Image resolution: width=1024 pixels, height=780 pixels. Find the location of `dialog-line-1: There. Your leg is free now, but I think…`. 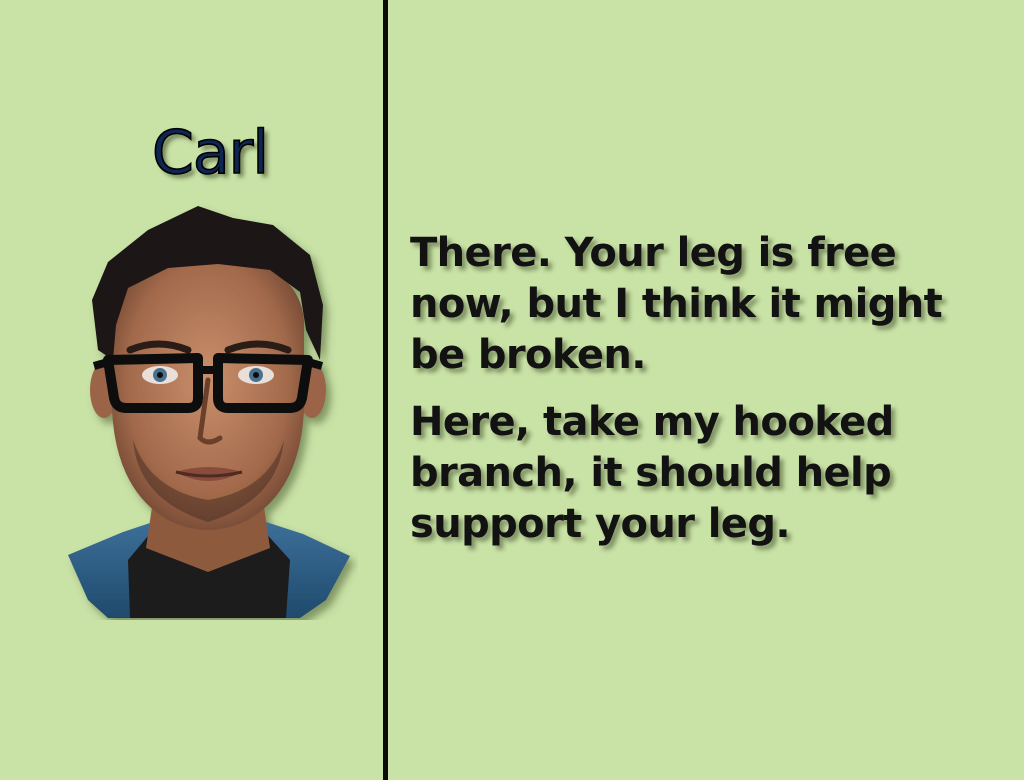

dialog-line-1: There. Your leg is free now, but I think… is located at coordinates (676, 304).